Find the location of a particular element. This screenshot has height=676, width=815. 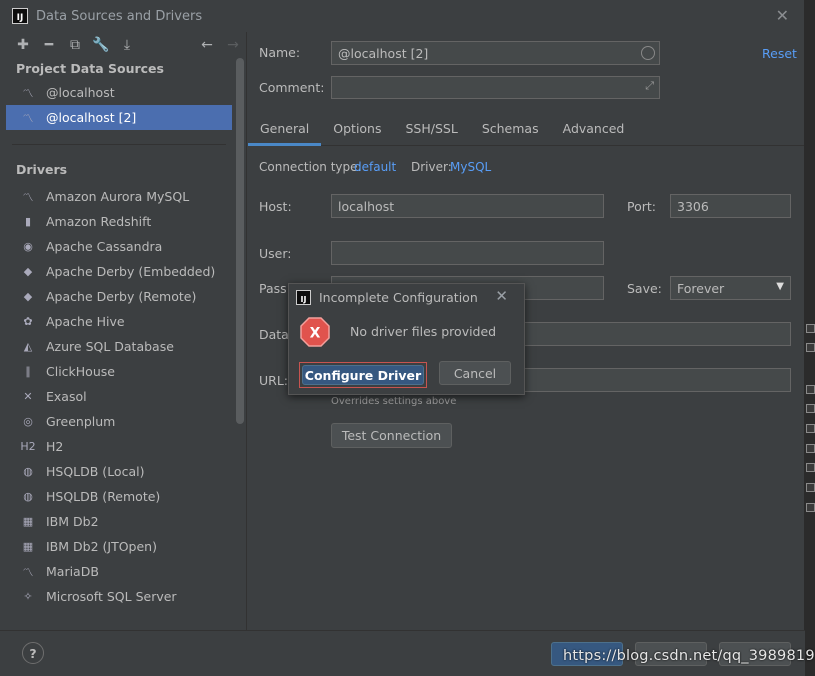

driver-item: ▦ IBM Db2 is located at coordinates (126, 521).